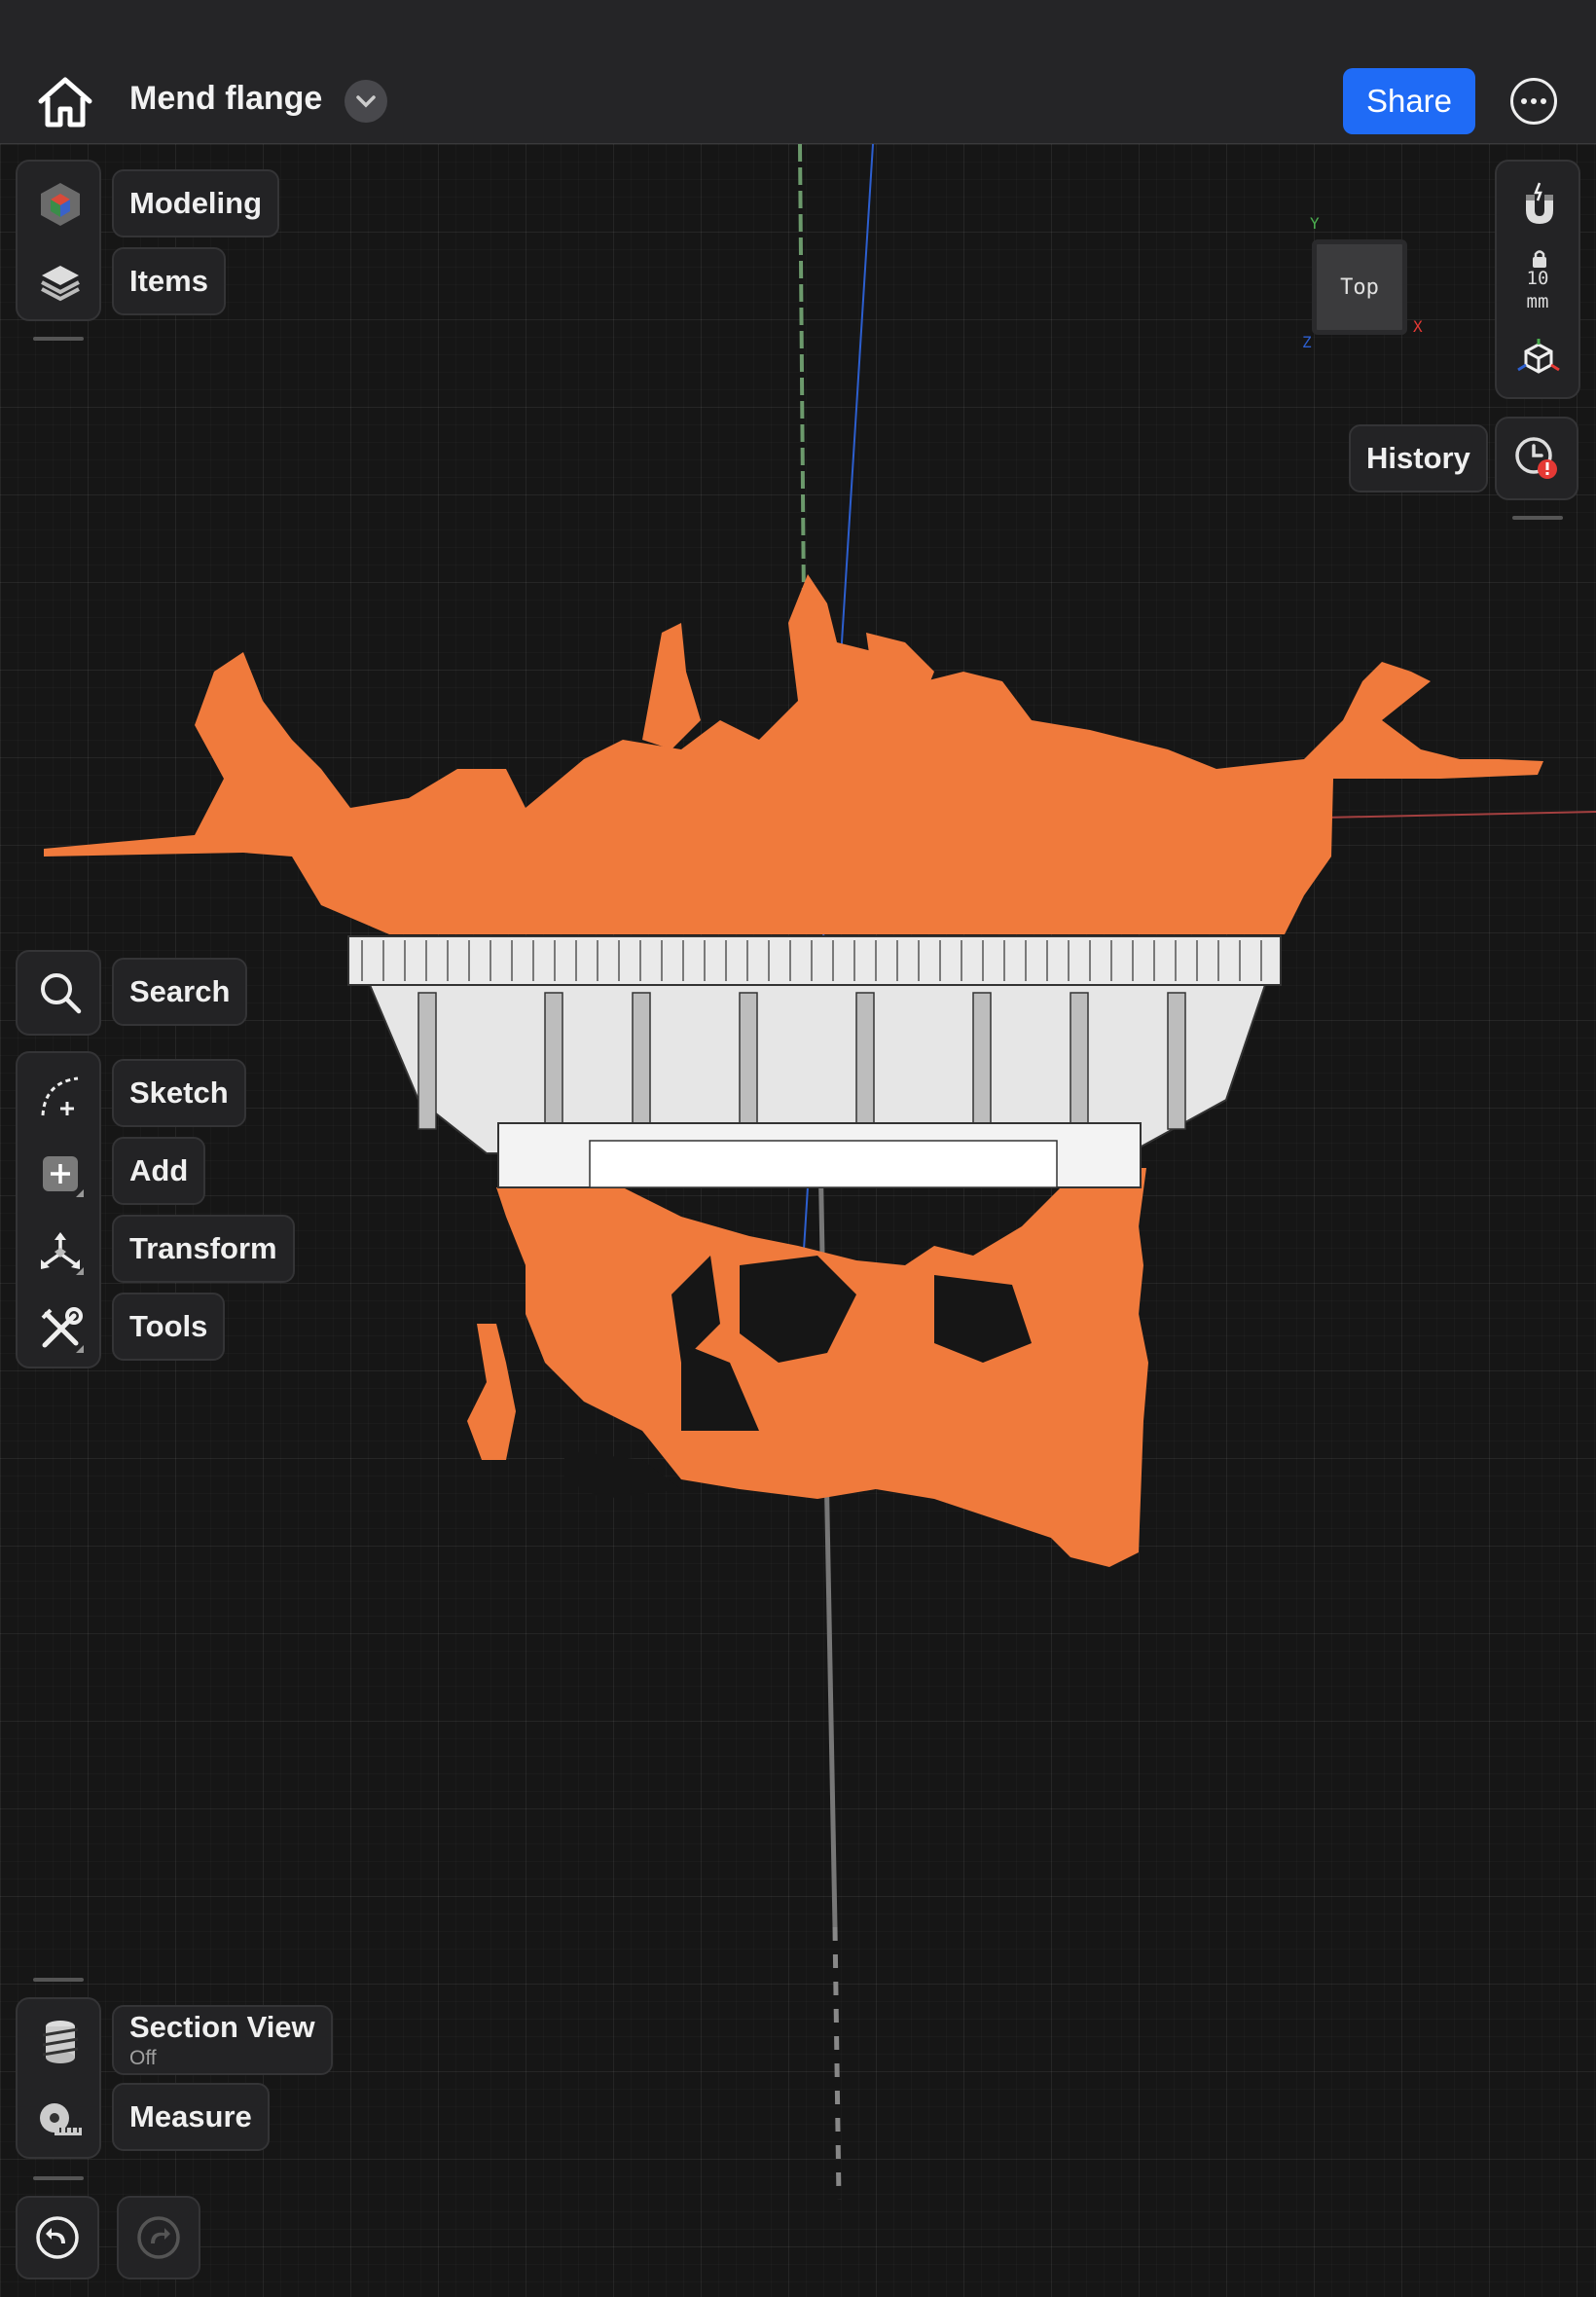 Image resolution: width=1596 pixels, height=2297 pixels. What do you see at coordinates (1418, 327) in the screenshot?
I see `view-cube-x-label: X` at bounding box center [1418, 327].